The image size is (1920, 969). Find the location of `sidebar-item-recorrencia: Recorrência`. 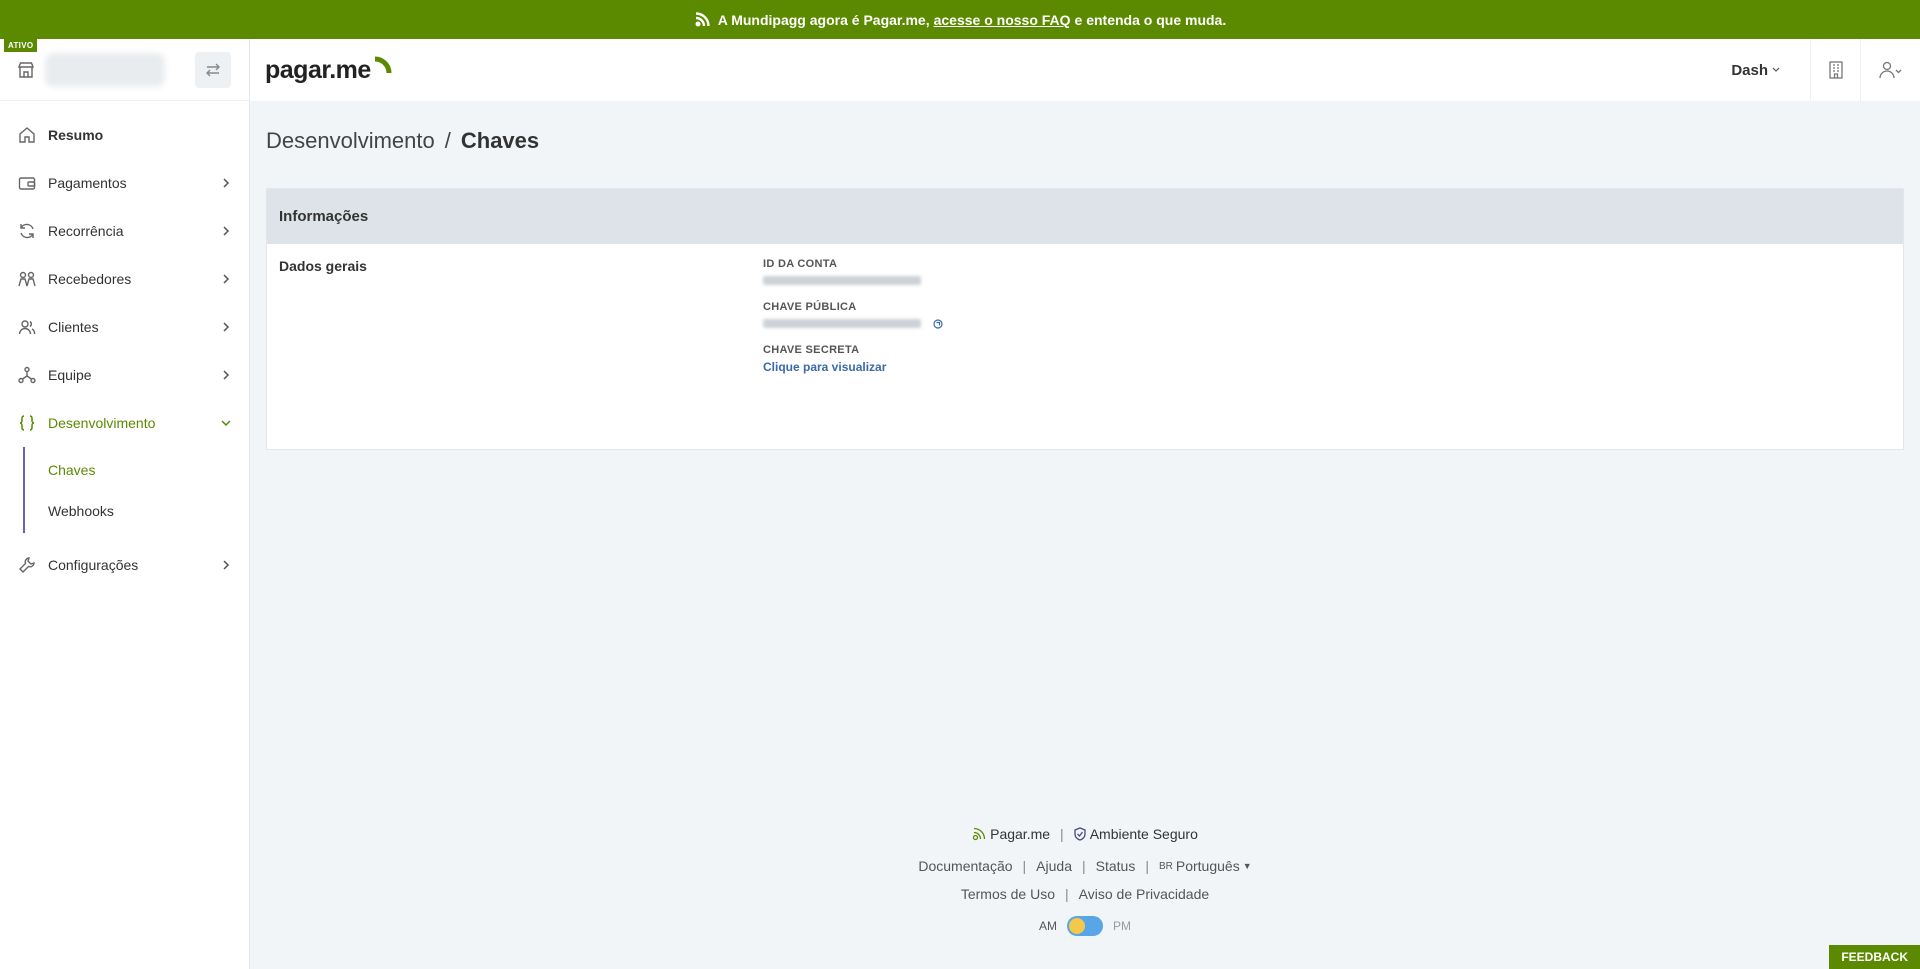

sidebar-item-recorrencia: Recorrência is located at coordinates (124, 231).